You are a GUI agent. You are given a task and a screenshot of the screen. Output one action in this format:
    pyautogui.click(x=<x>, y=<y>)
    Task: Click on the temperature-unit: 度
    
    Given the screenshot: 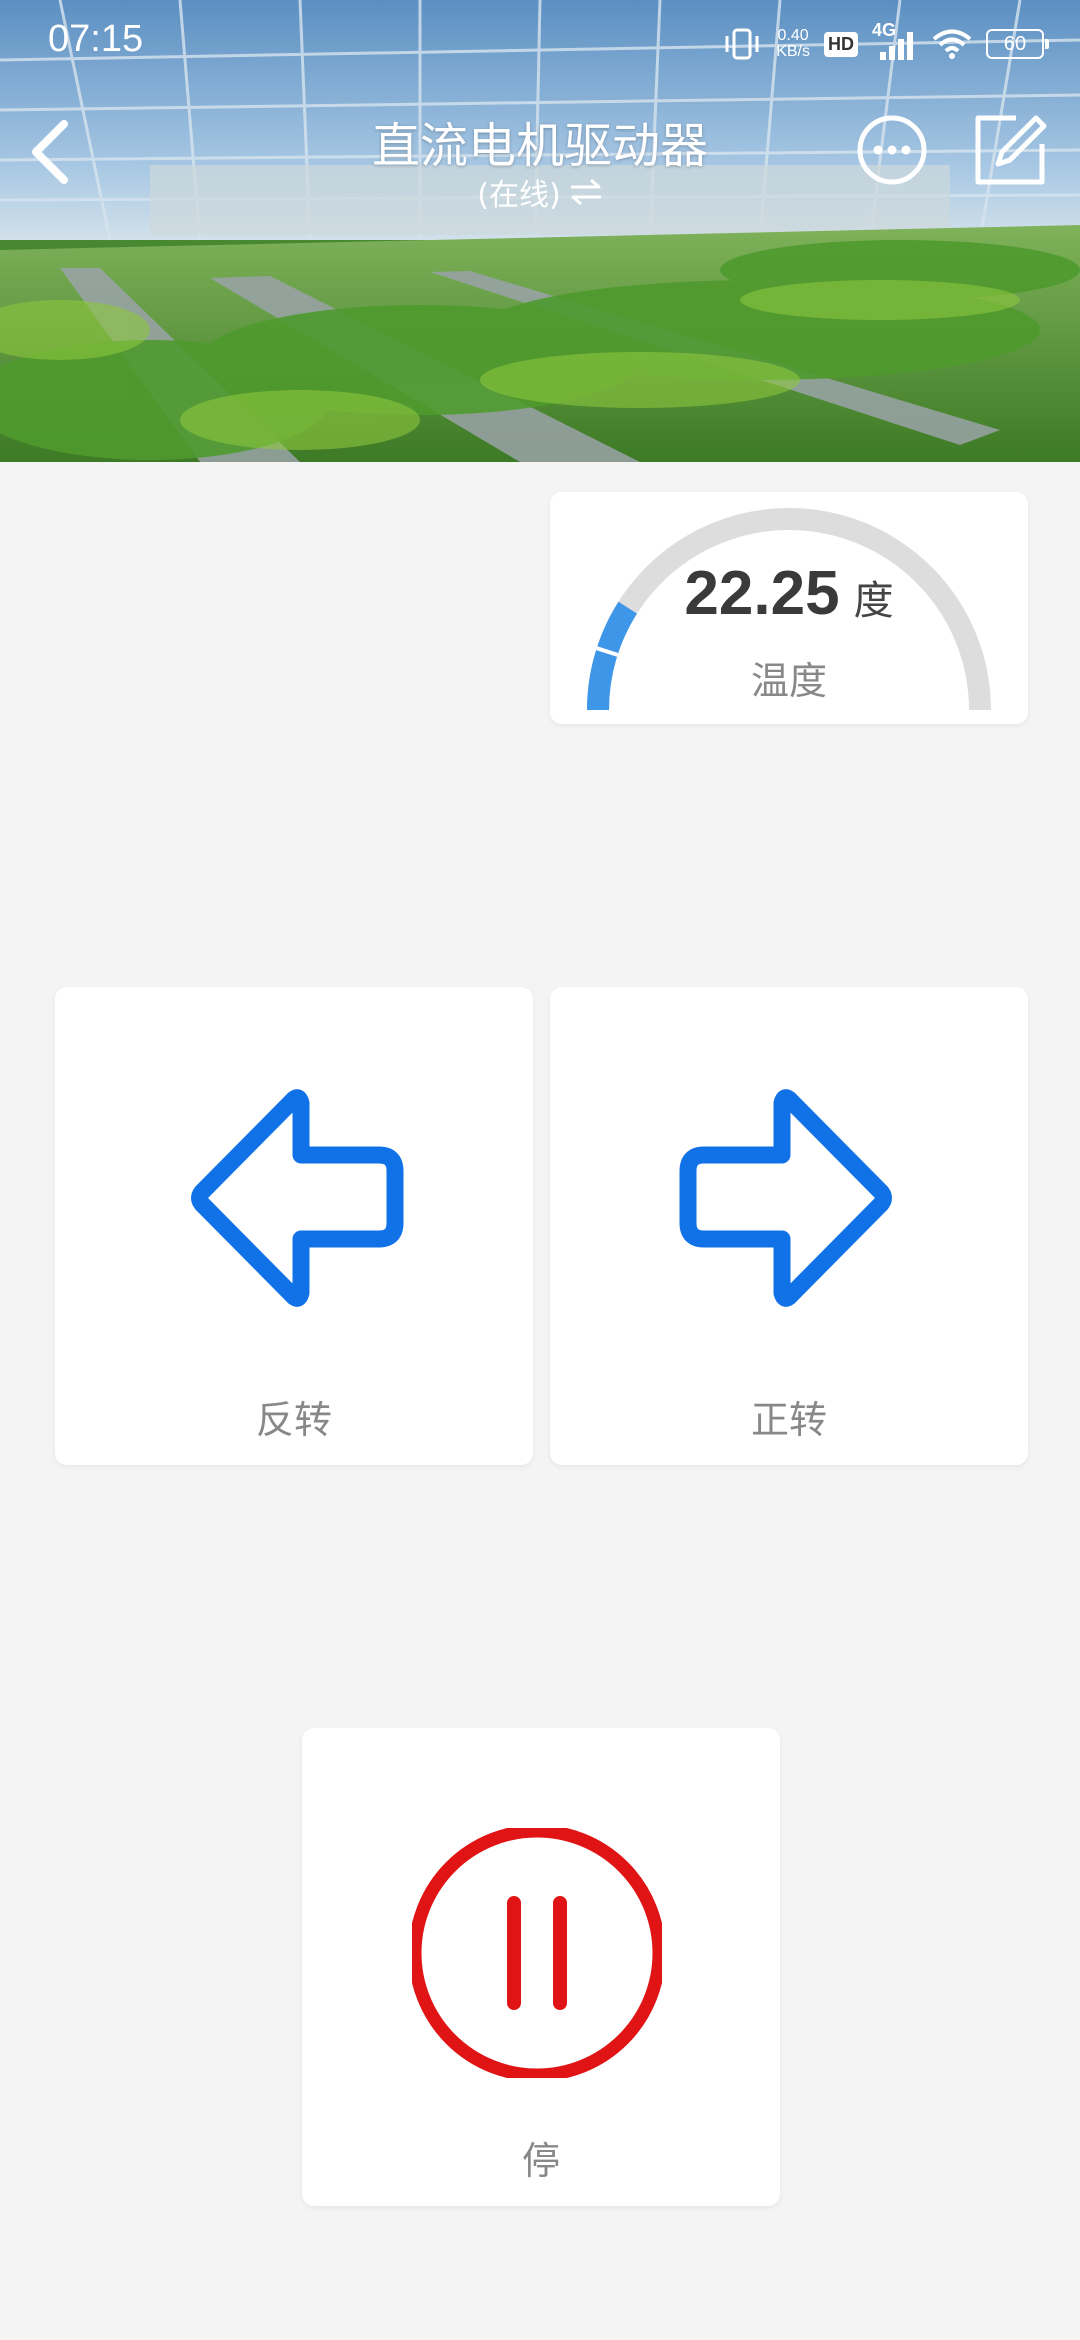 What is the action you would take?
    pyautogui.click(x=873, y=601)
    